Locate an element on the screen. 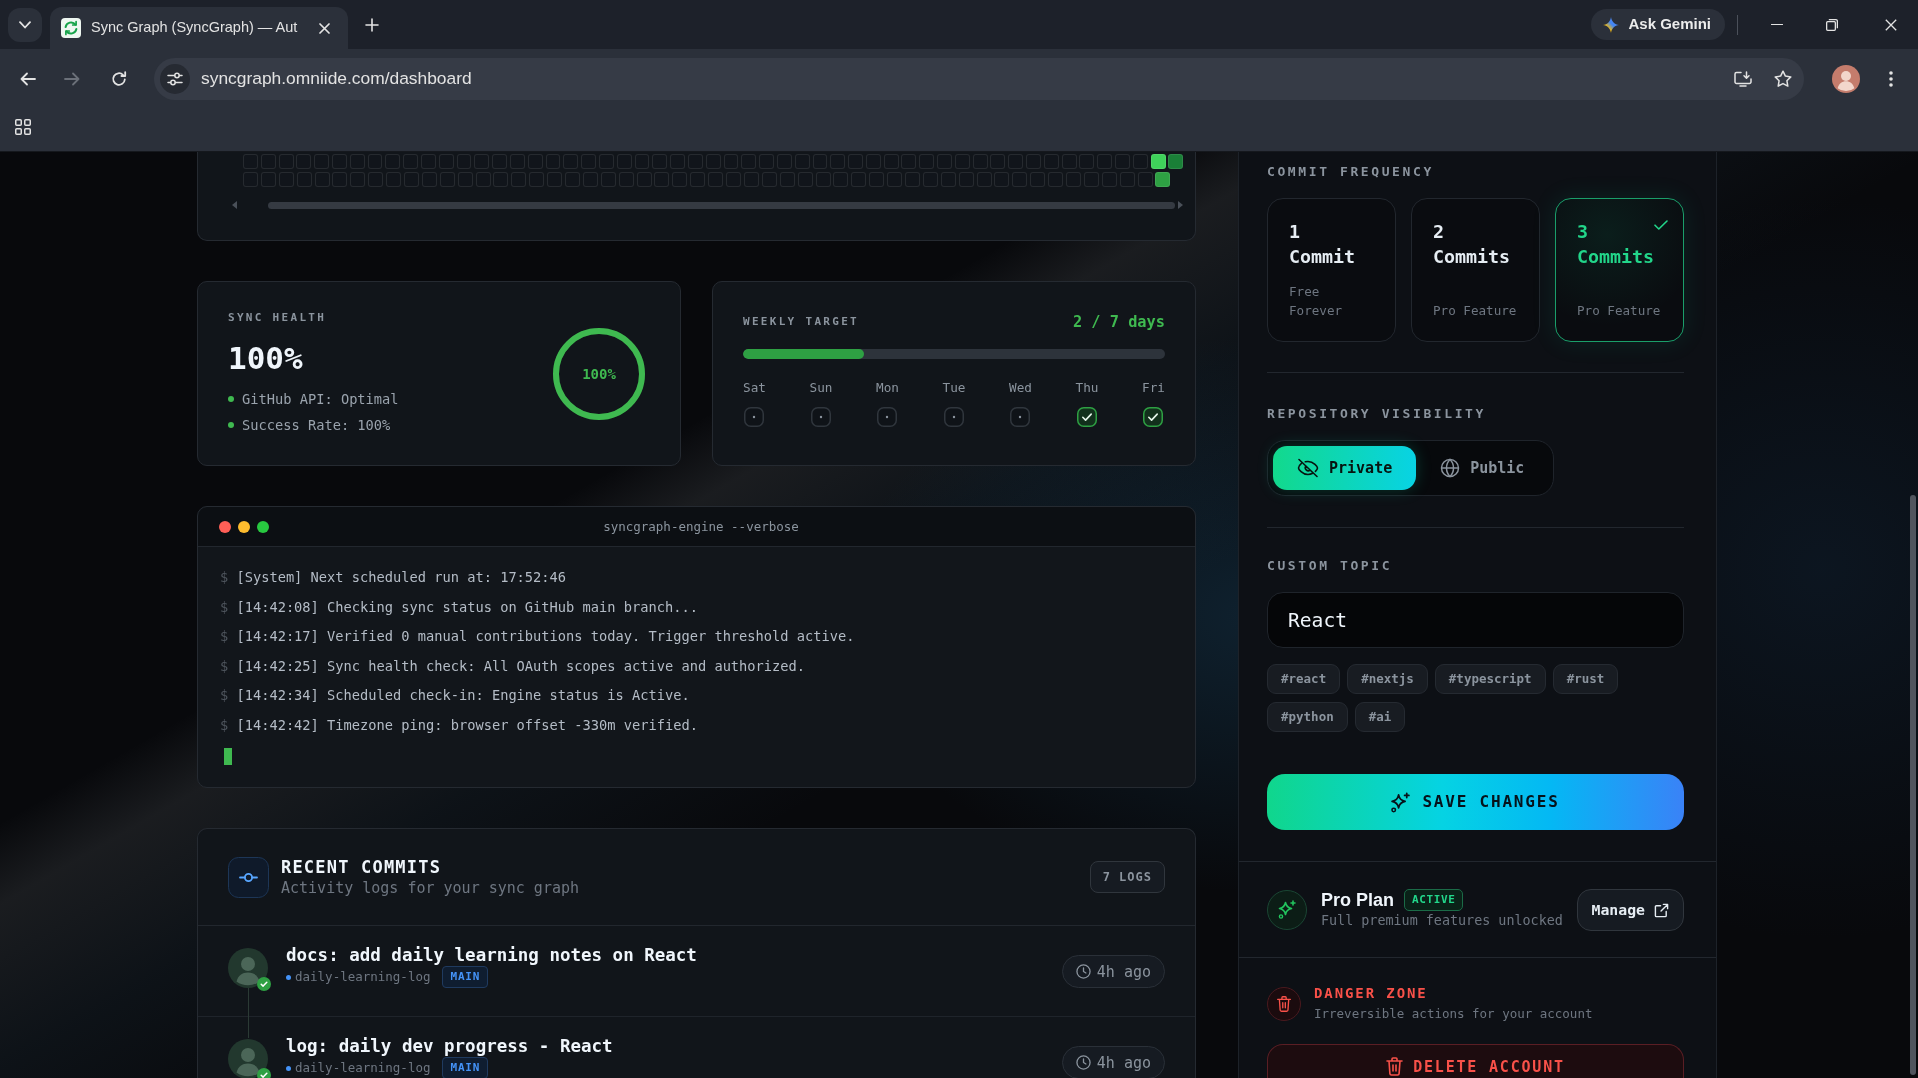 This screenshot has height=1078, width=1918. minimize-dot-icon is located at coordinates (244, 526).